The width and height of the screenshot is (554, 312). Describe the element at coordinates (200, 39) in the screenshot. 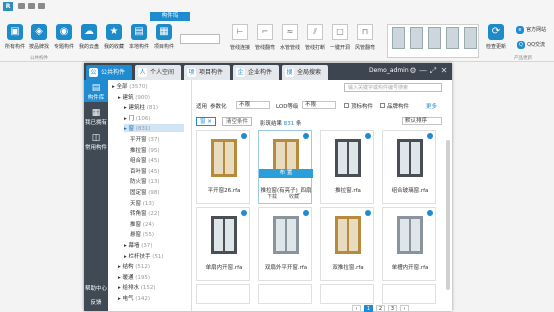

I see `ribbon-search-input` at that location.